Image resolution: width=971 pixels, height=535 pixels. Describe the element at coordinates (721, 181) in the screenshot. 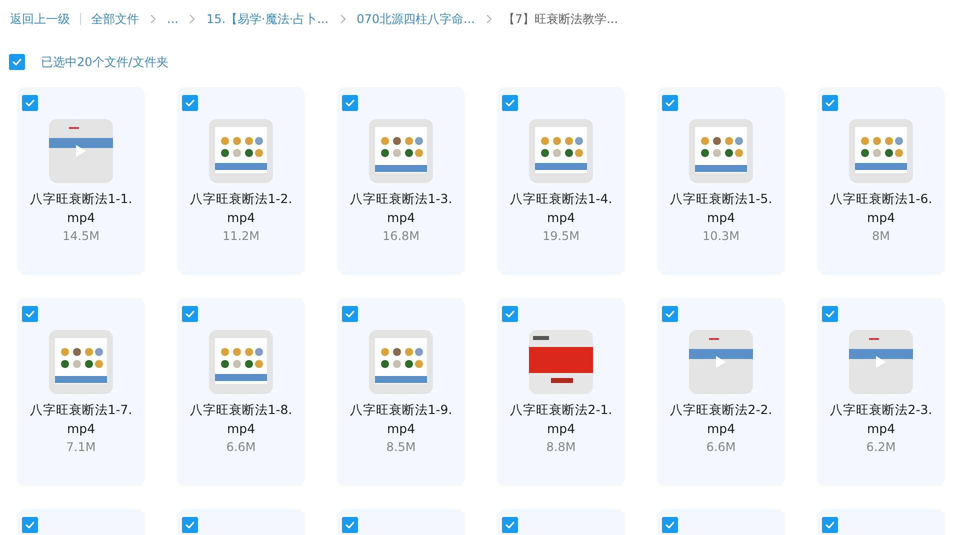

I see `file-card: 八字旺衰断法1-5.mp4 10.3M` at that location.